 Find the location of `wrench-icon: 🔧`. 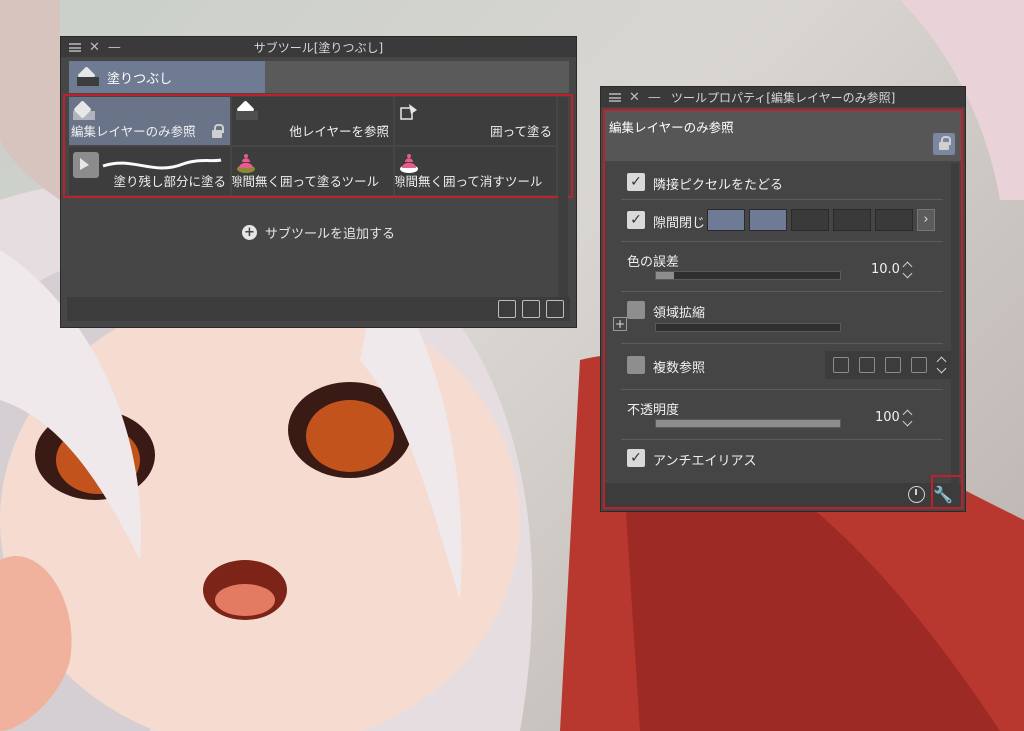

wrench-icon: 🔧 is located at coordinates (943, 495).